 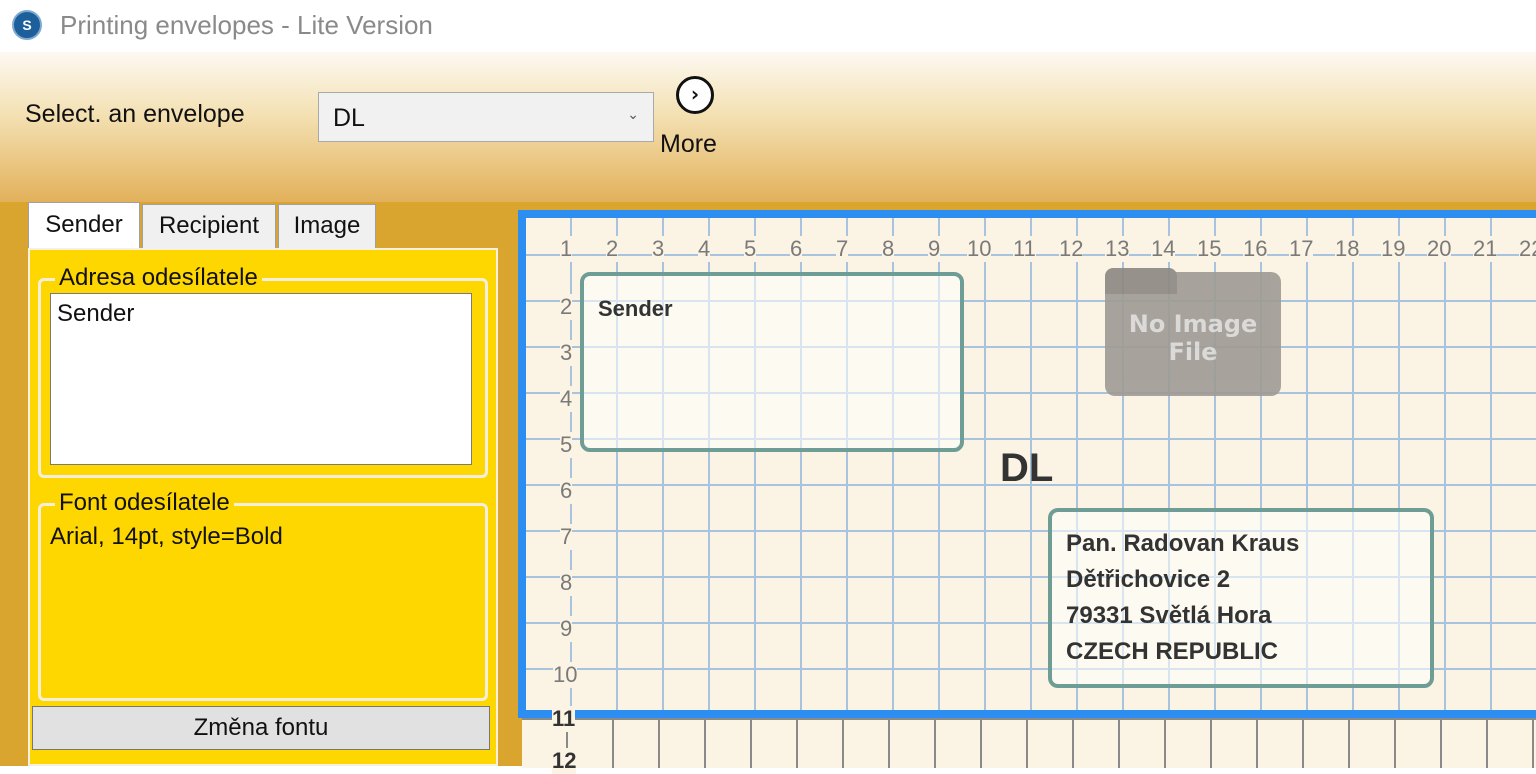 What do you see at coordinates (1169, 615) in the screenshot?
I see `recipient-line: 79331 Světlá Hora` at bounding box center [1169, 615].